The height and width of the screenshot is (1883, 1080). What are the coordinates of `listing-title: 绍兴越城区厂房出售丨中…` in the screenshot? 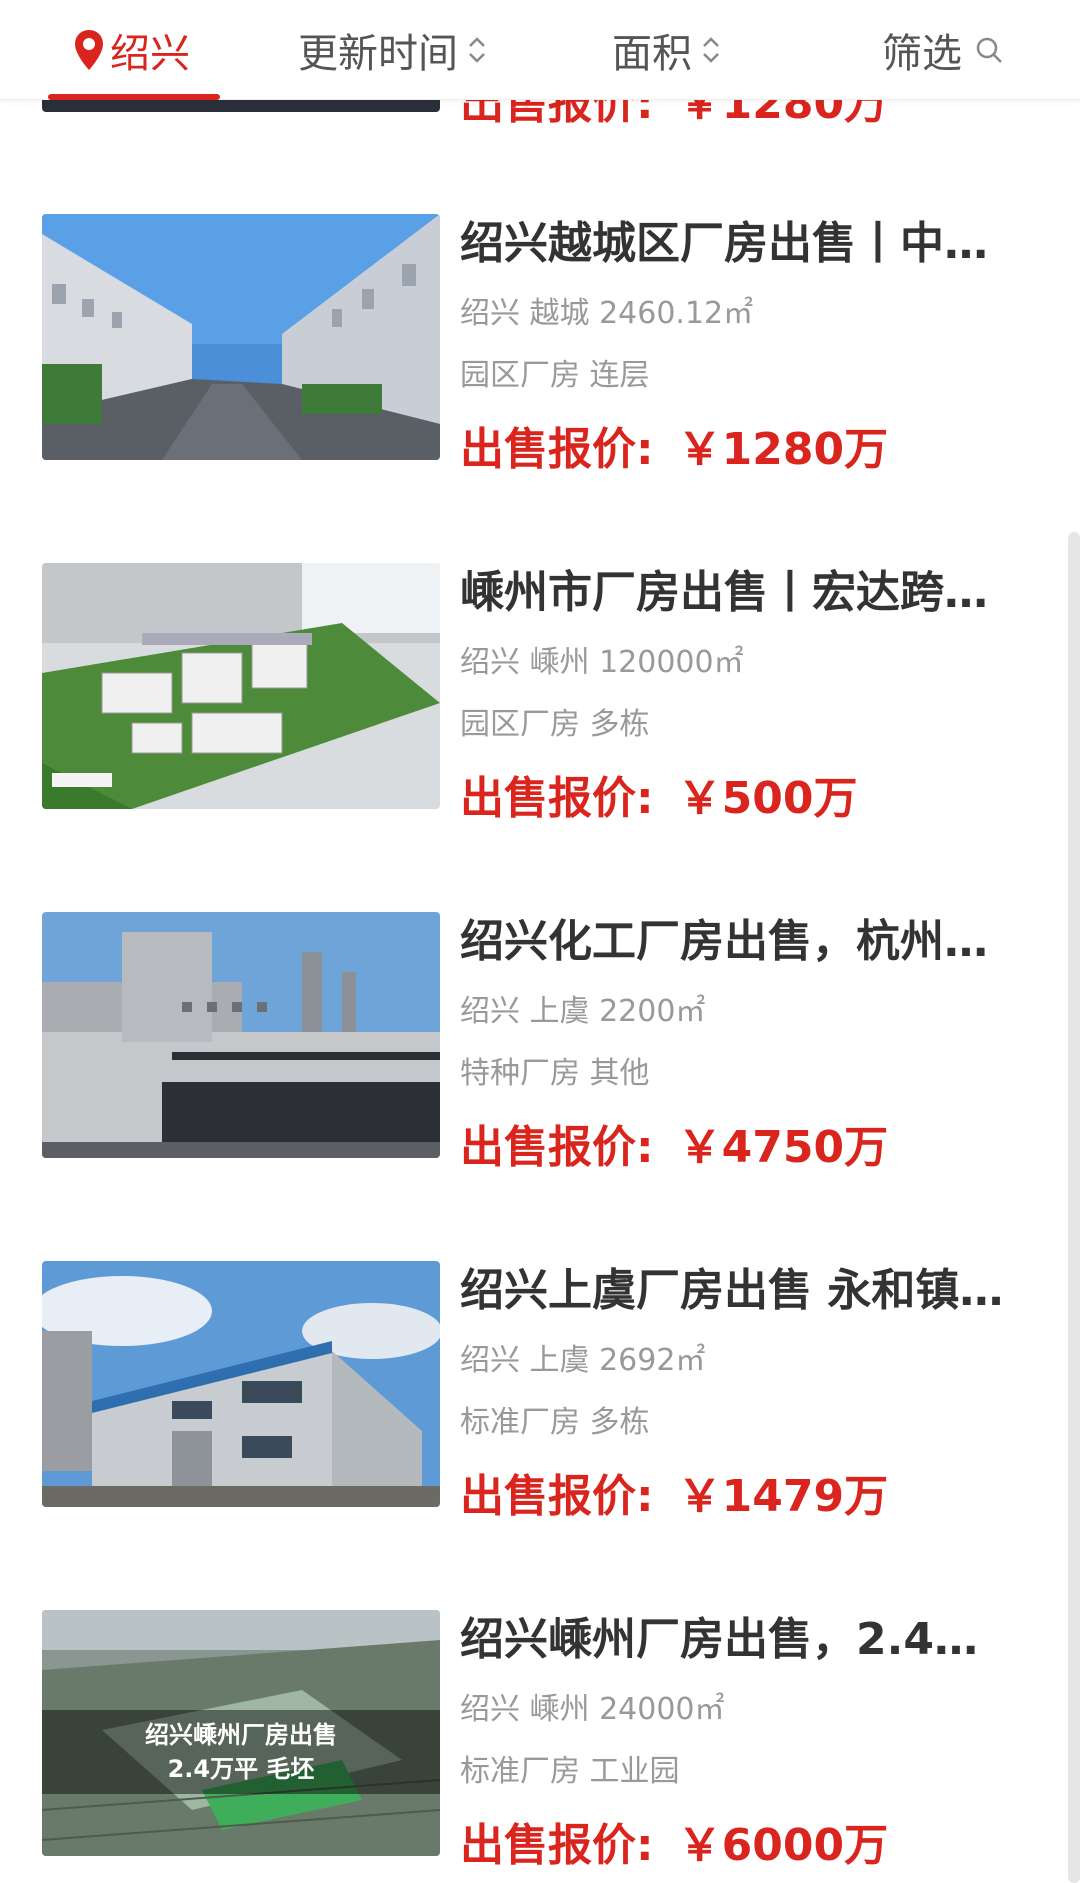 It's located at (740, 244).